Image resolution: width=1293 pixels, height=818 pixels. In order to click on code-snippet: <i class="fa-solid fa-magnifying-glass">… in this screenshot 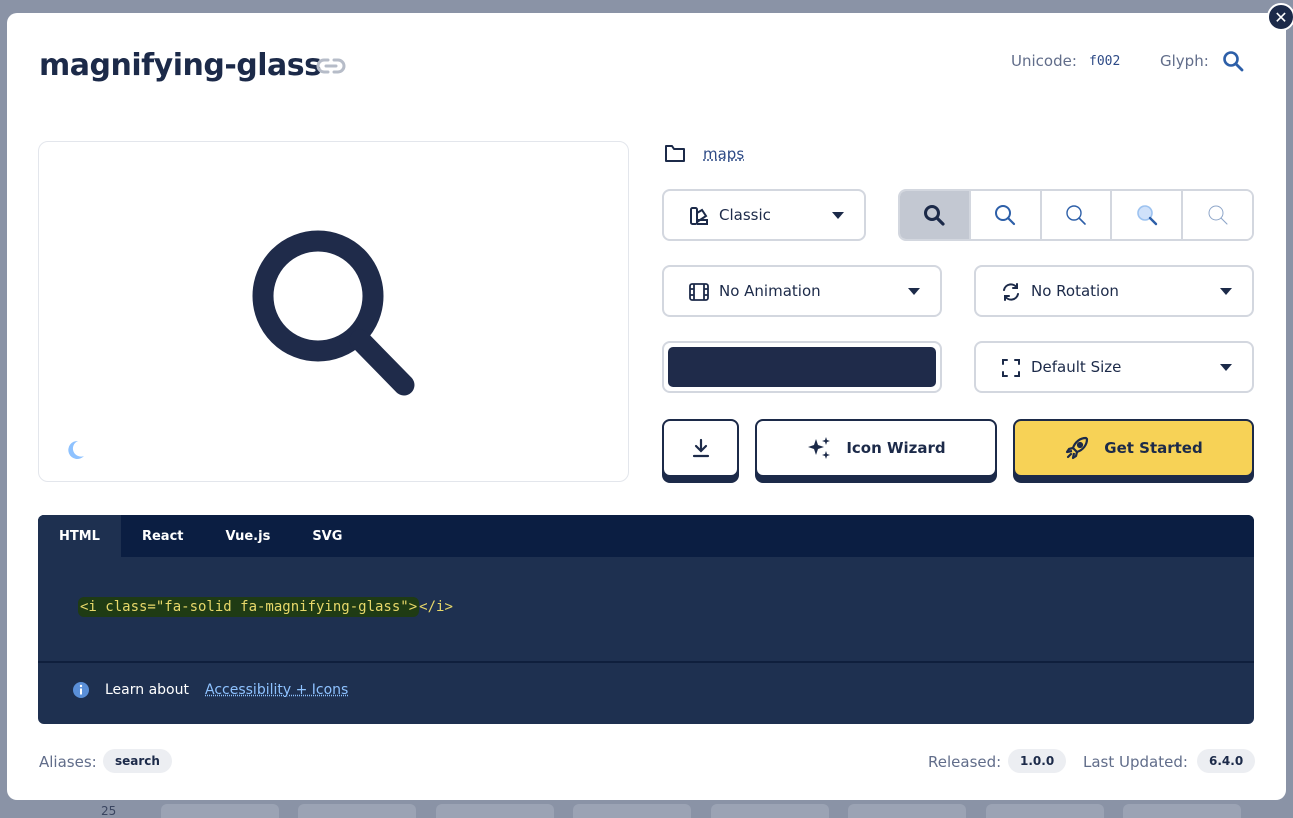, I will do `click(265, 607)`.